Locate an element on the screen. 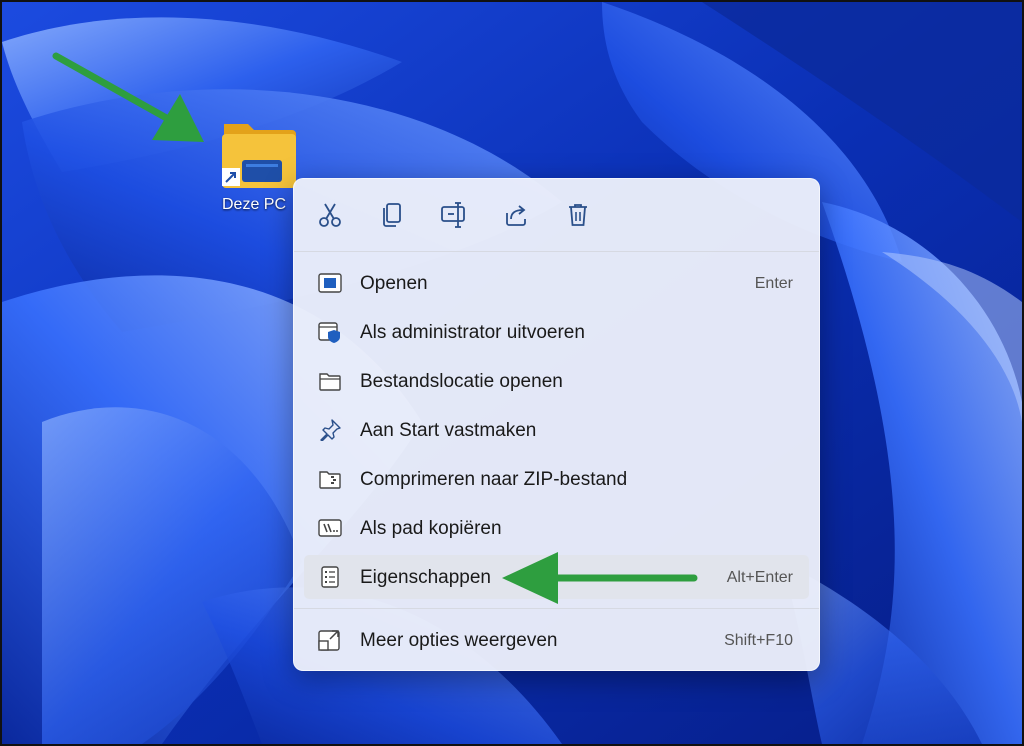 Image resolution: width=1024 pixels, height=746 pixels. menu-item-pin-to-start: Aan Start vastmaken is located at coordinates (556, 430).